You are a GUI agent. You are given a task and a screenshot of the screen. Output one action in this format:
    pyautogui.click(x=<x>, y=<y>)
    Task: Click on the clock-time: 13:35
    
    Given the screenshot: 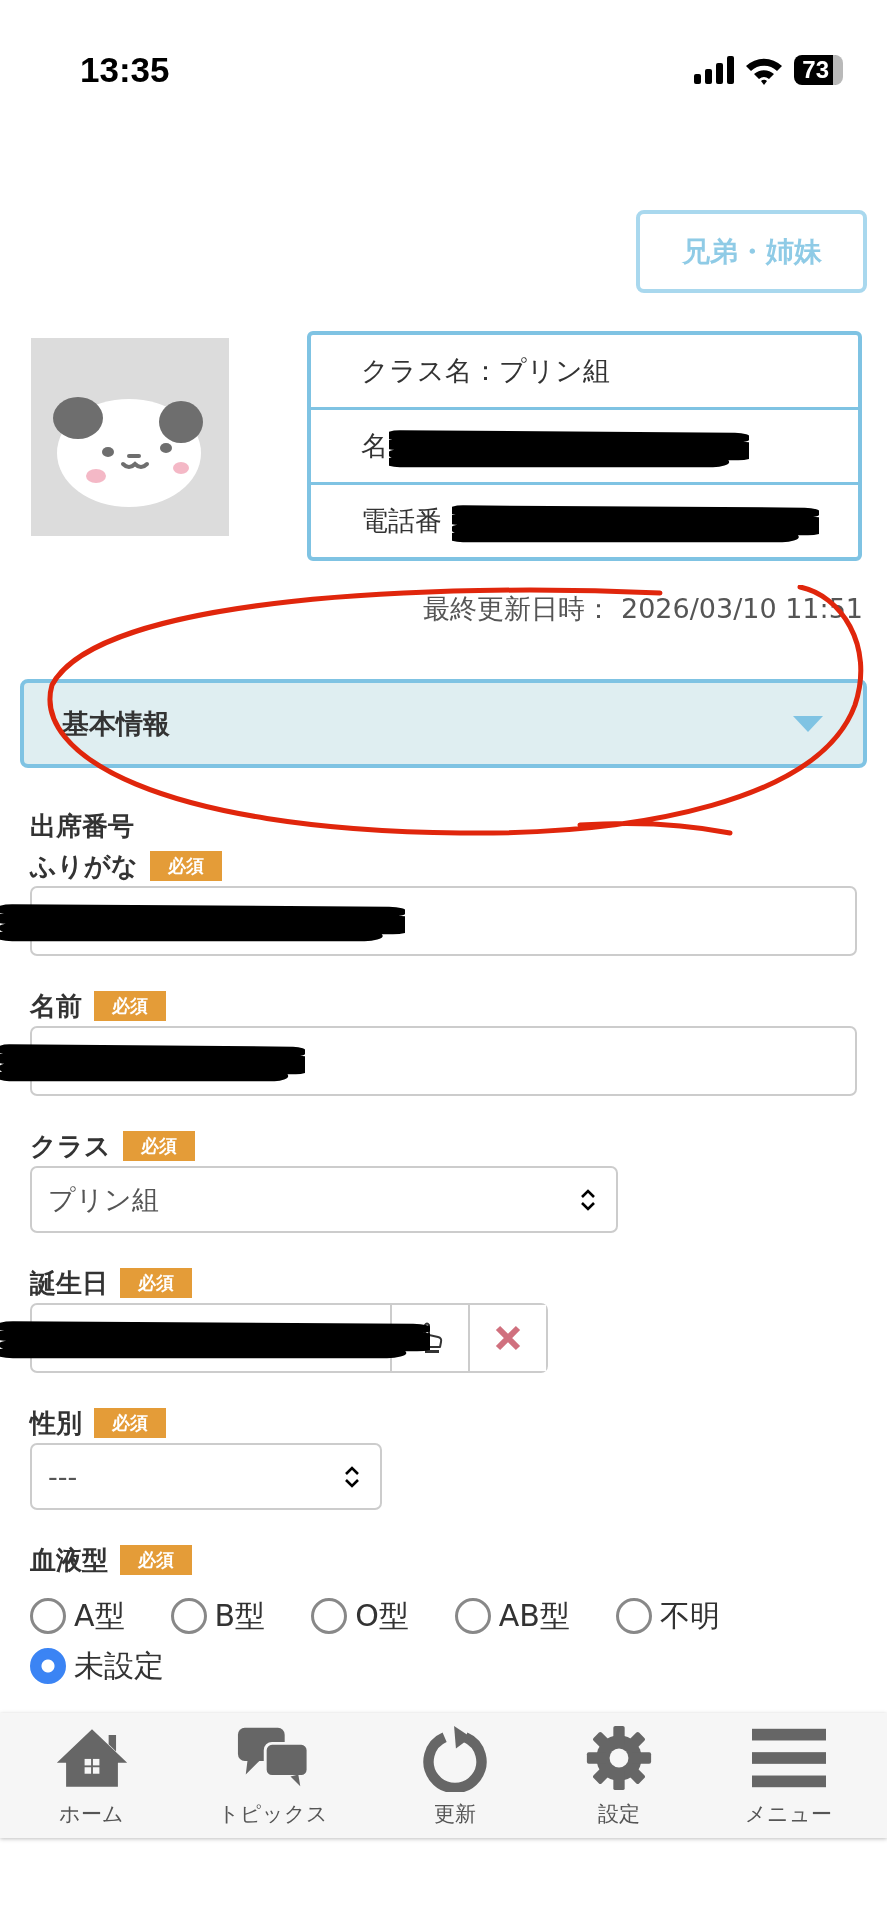 What is the action you would take?
    pyautogui.click(x=125, y=70)
    